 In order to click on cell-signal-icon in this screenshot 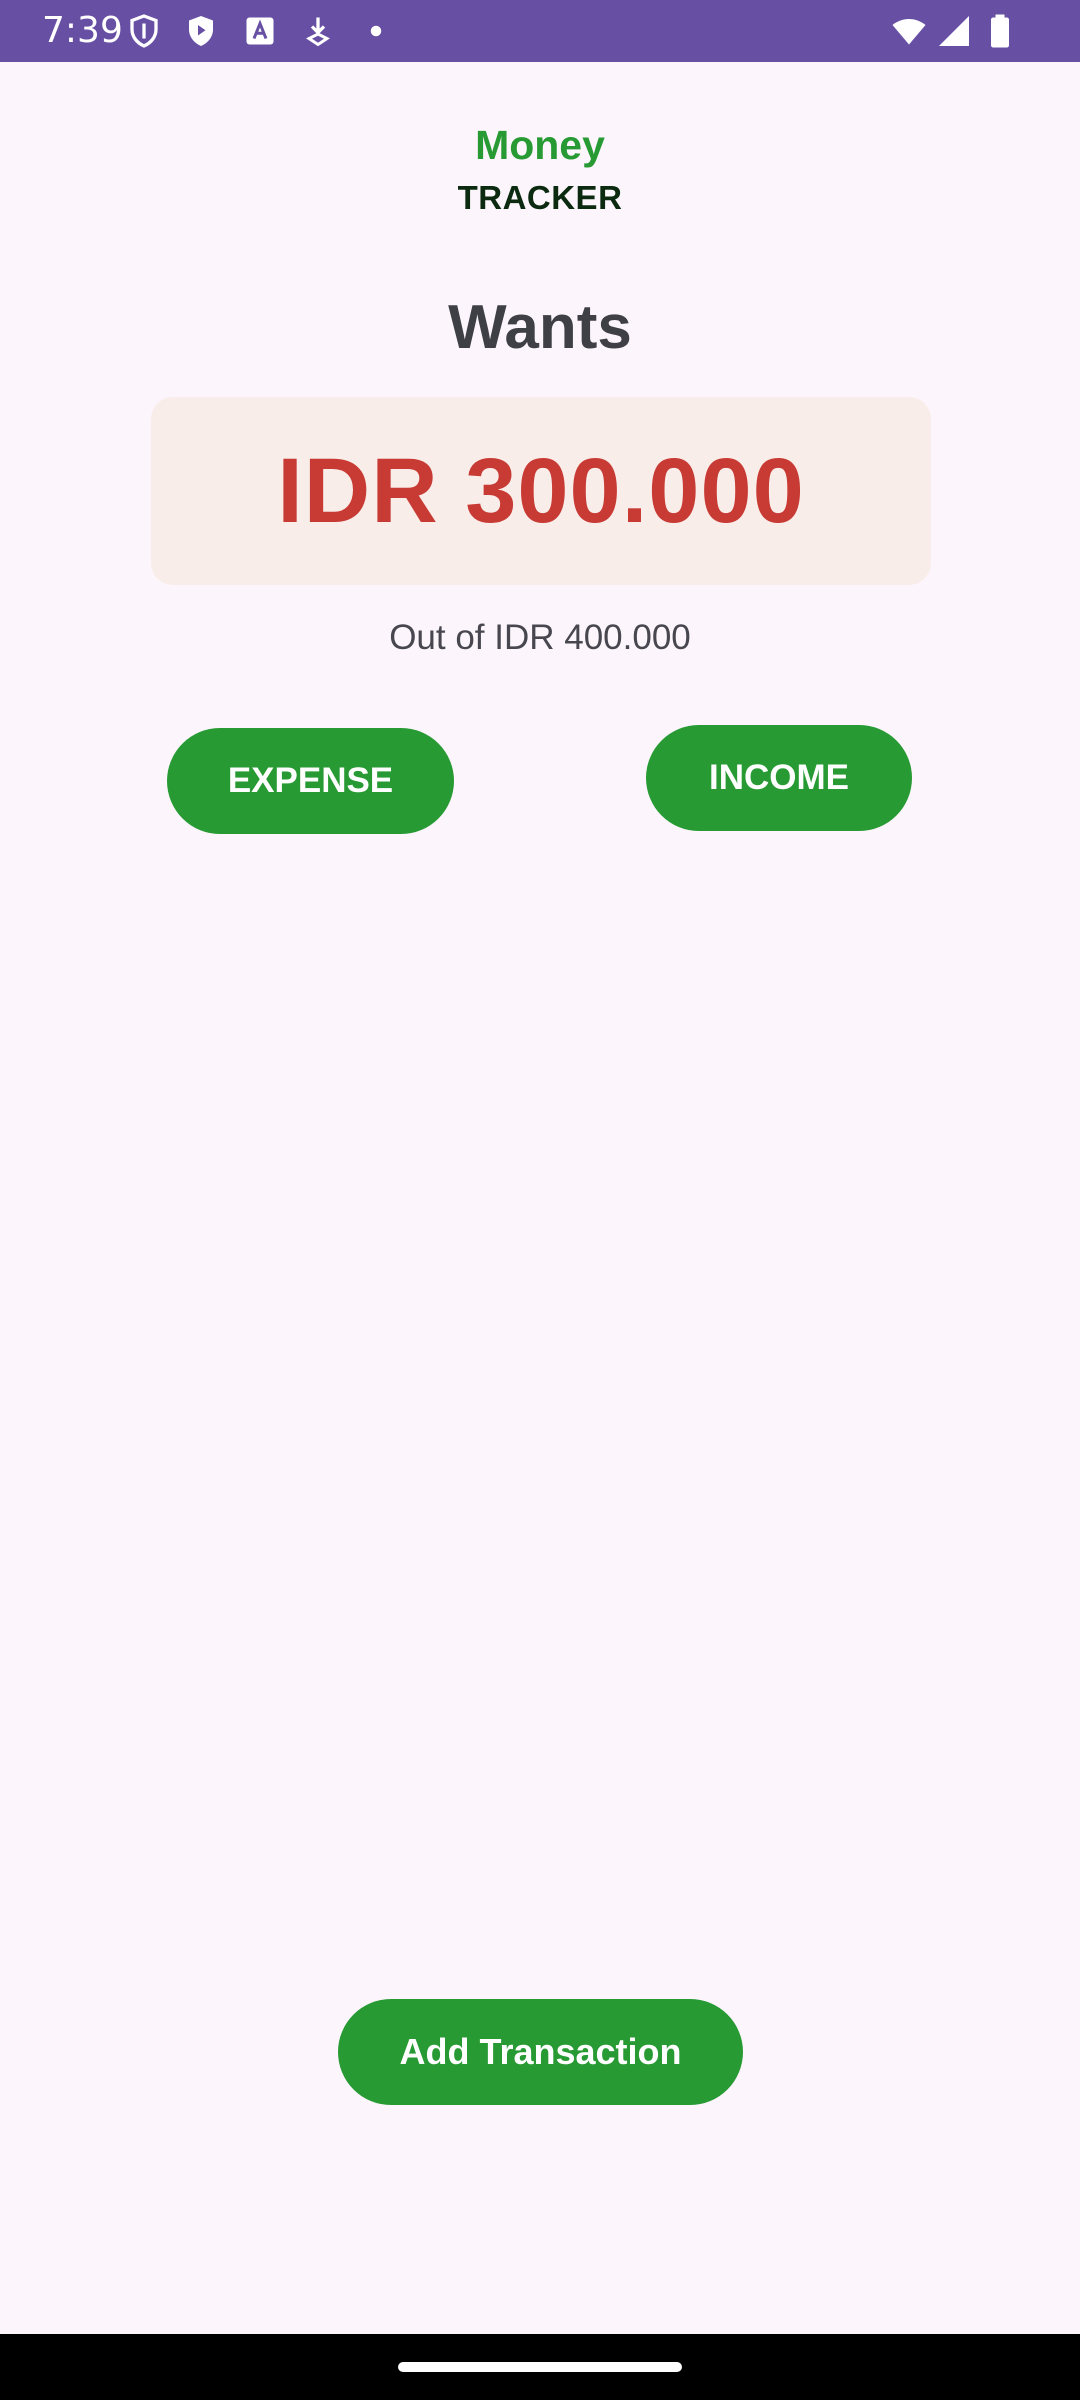, I will do `click(954, 31)`.